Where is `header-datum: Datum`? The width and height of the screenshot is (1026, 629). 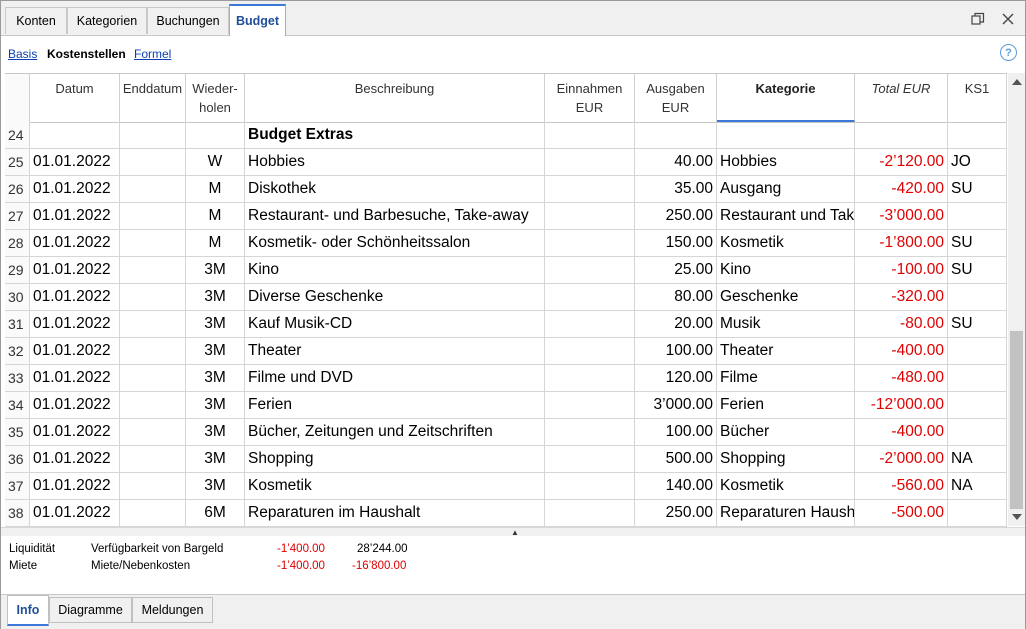 header-datum: Datum is located at coordinates (75, 98).